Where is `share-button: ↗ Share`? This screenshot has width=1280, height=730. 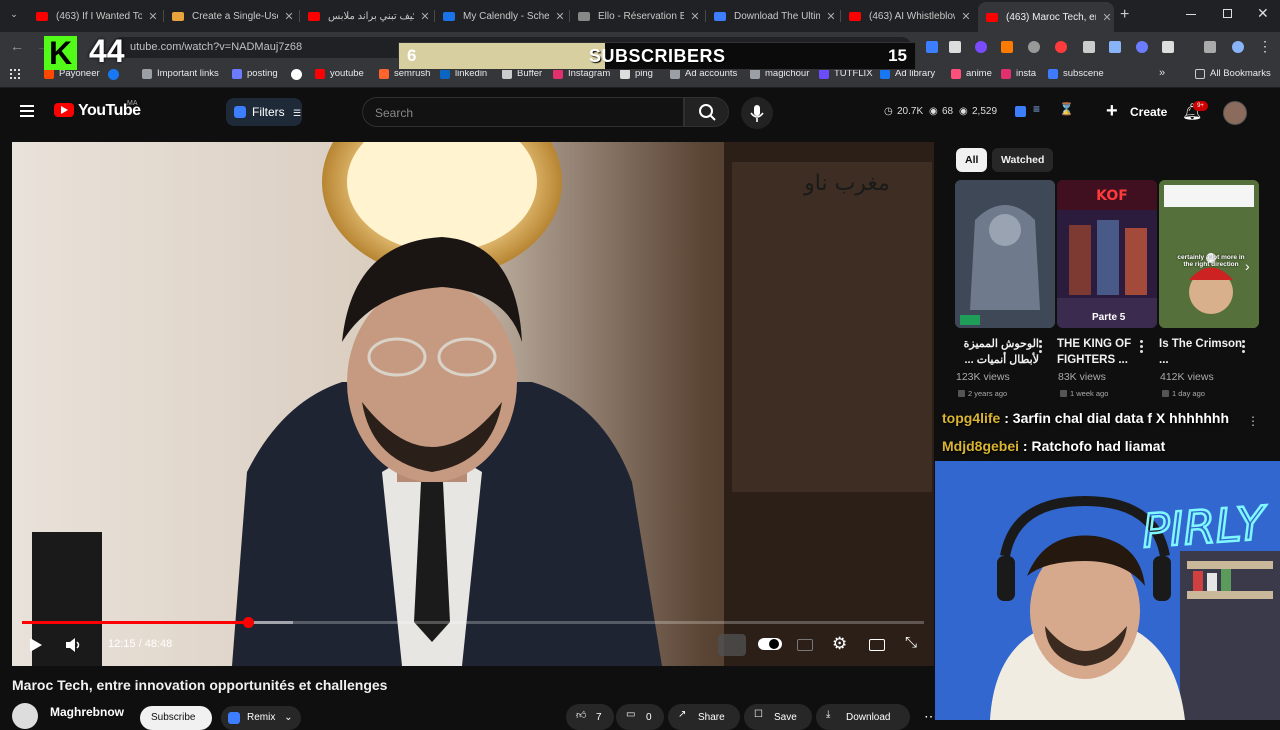
share-button: ↗ Share is located at coordinates (704, 717).